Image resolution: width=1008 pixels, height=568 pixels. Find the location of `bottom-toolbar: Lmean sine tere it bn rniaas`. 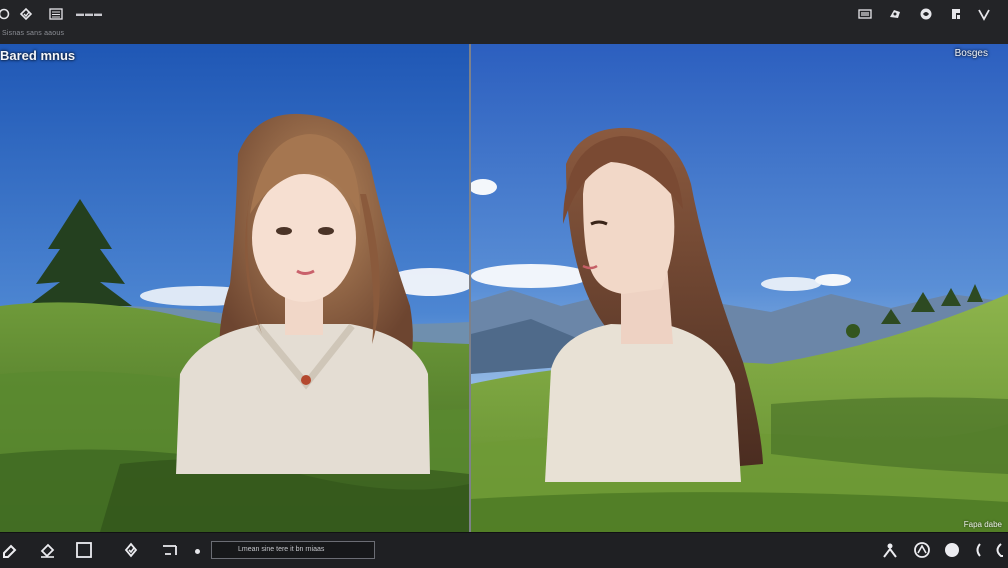

bottom-toolbar: Lmean sine tere it bn rniaas is located at coordinates (504, 550).